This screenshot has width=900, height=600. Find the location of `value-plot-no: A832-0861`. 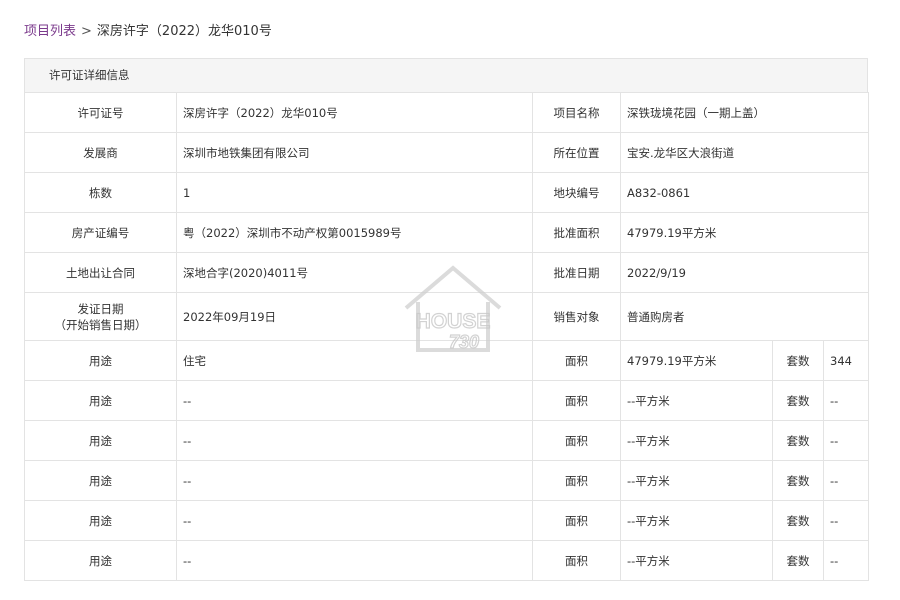

value-plot-no: A832-0861 is located at coordinates (744, 192).